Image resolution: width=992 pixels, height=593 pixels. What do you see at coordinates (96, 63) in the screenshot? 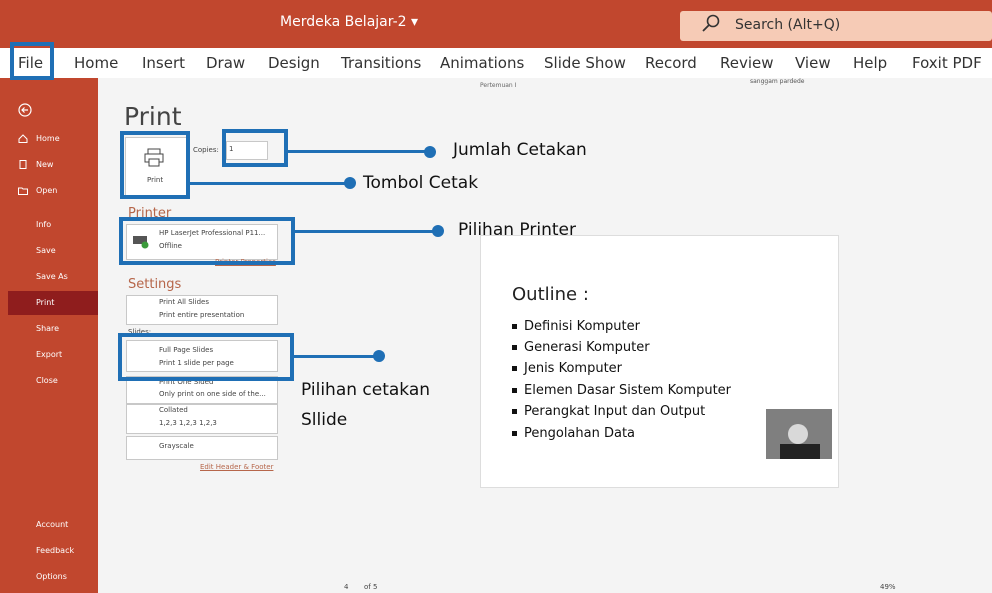
I see `tab-home: Home` at bounding box center [96, 63].